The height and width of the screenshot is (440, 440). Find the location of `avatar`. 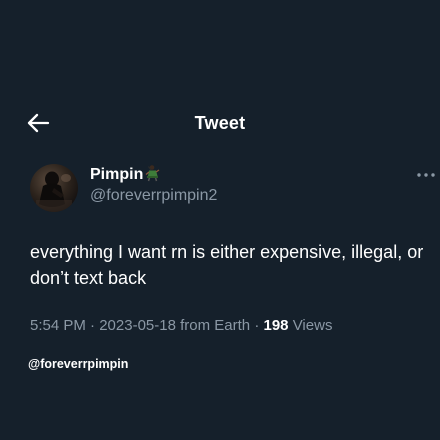

avatar is located at coordinates (54, 188).